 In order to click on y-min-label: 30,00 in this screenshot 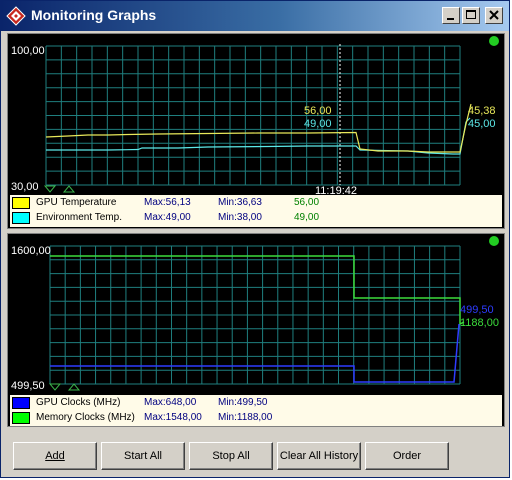, I will do `click(25, 187)`.